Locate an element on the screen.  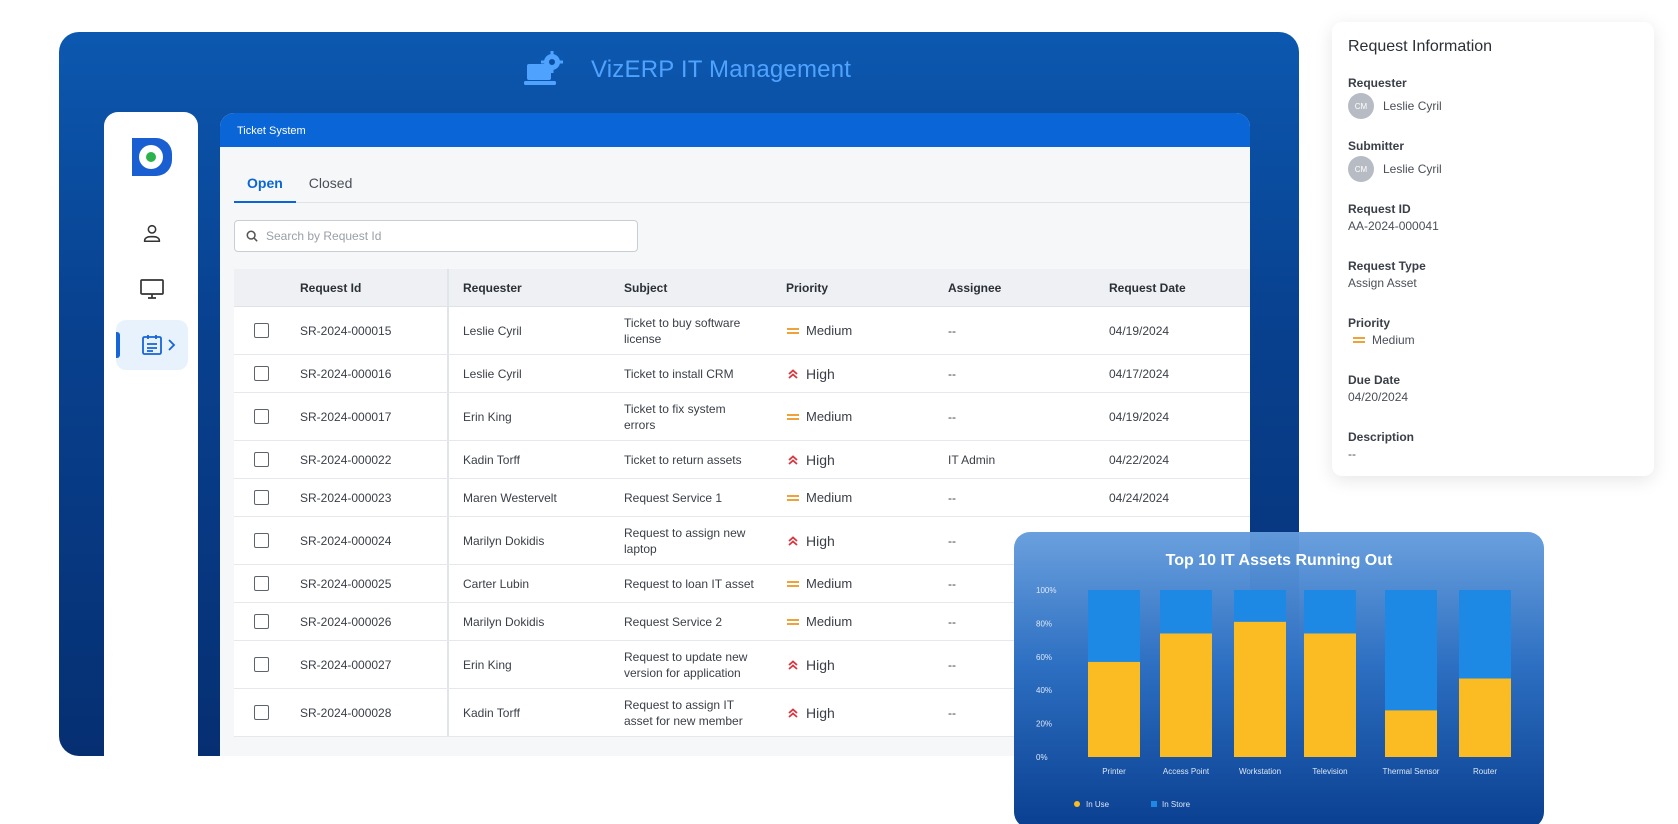
priority-label: High is located at coordinates (820, 540).